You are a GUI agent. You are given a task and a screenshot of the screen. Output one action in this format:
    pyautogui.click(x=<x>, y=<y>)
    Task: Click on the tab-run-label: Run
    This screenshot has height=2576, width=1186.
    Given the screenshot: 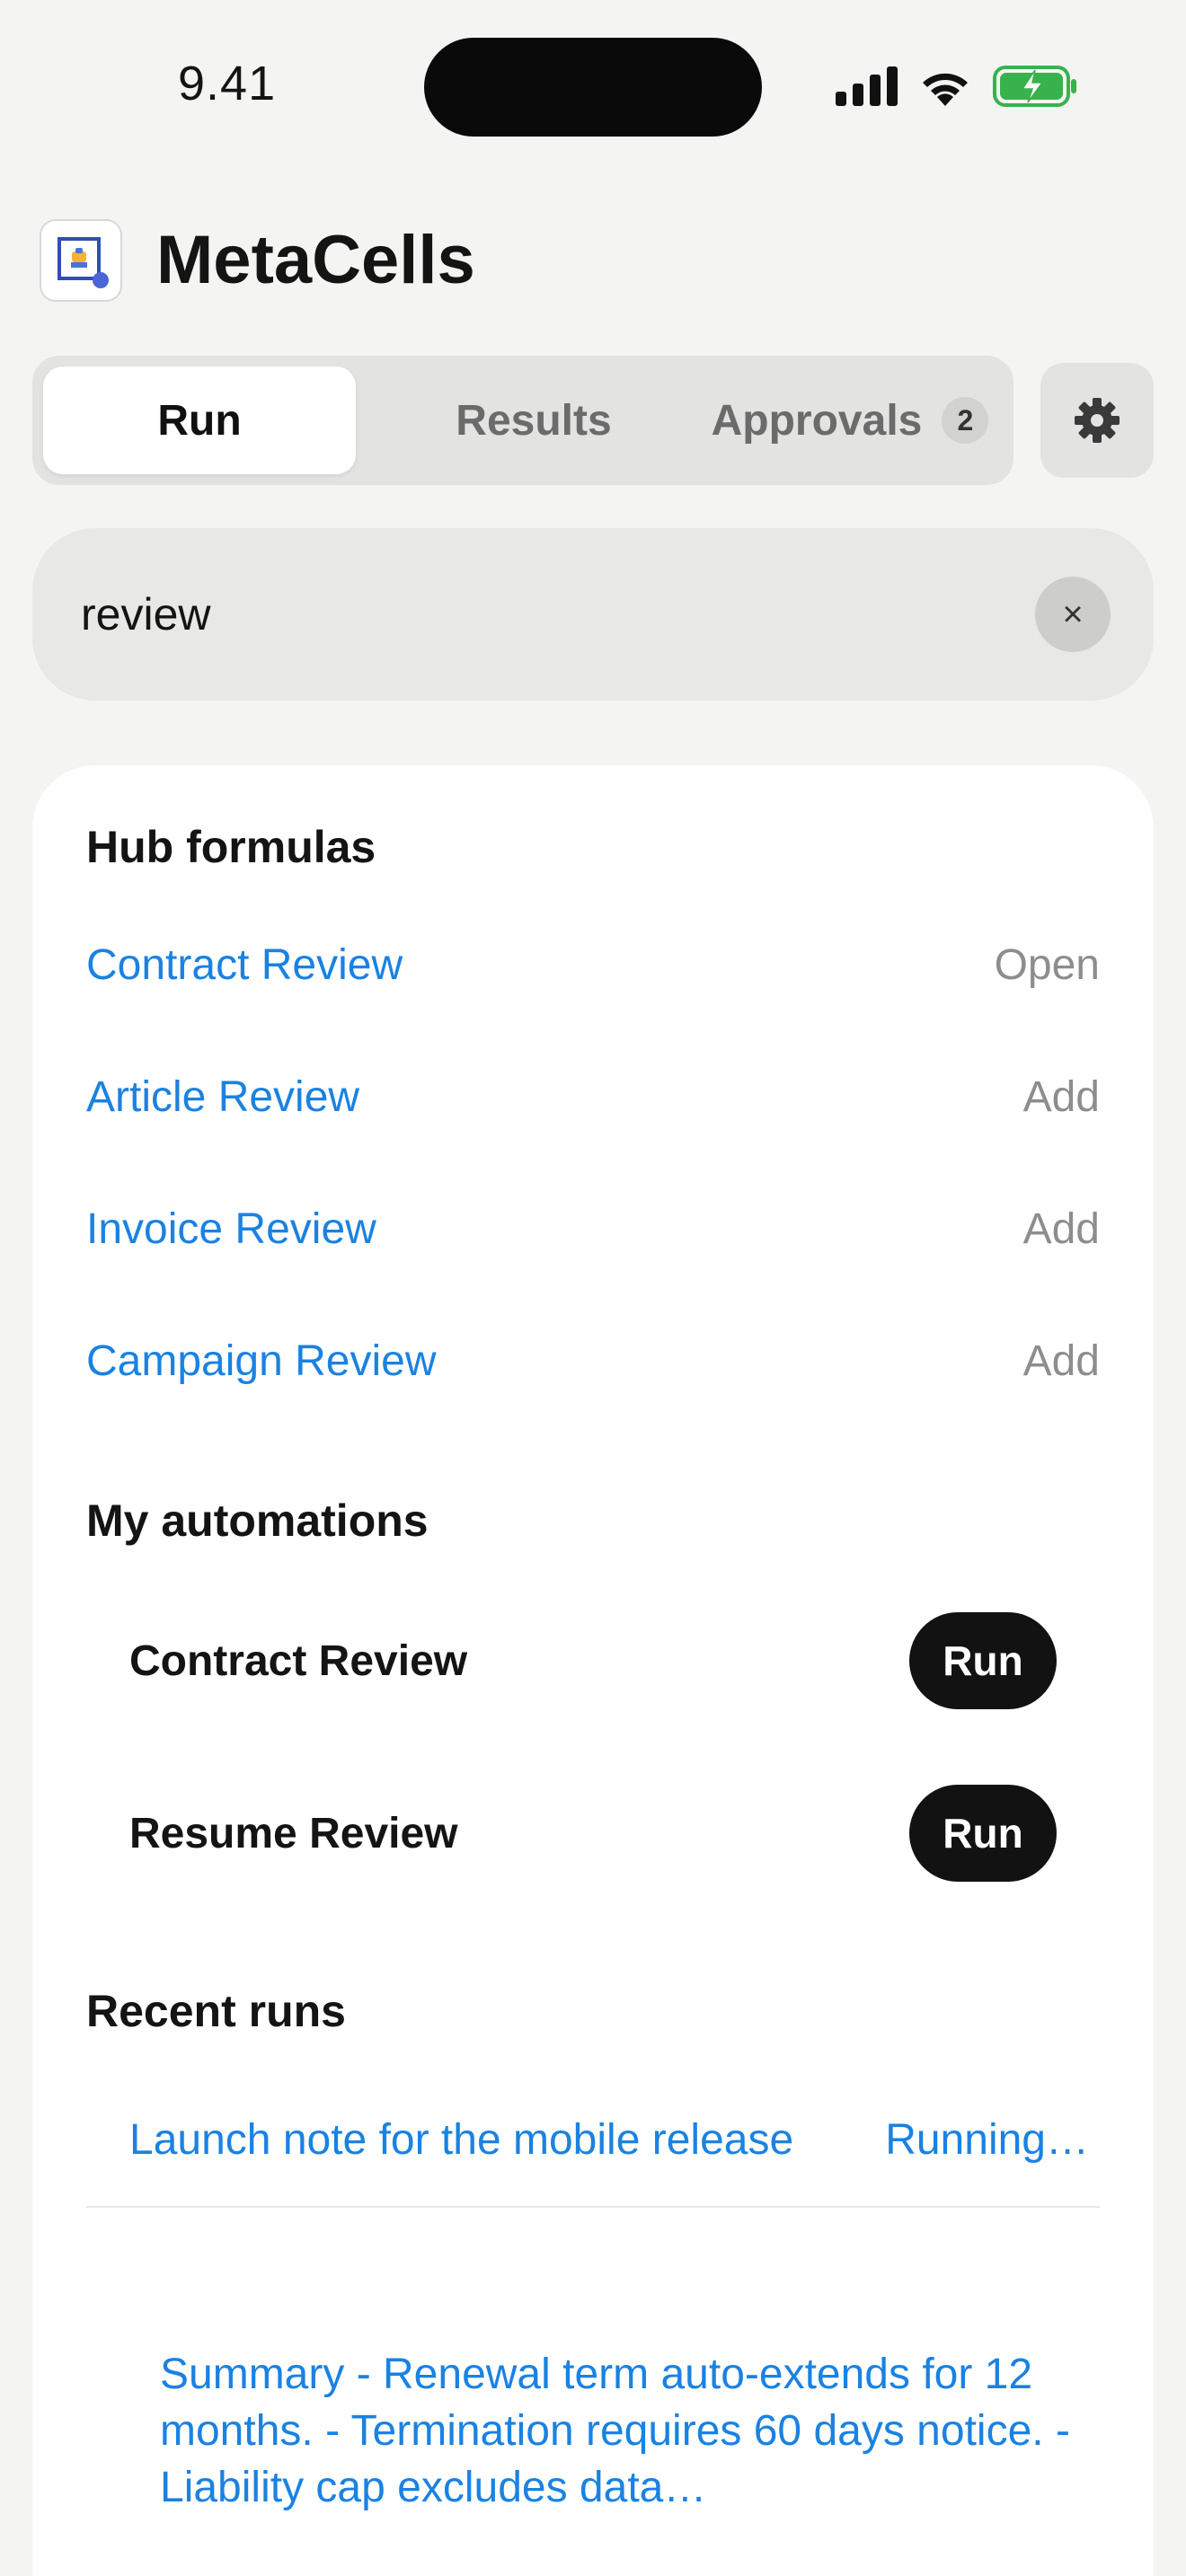 What is the action you would take?
    pyautogui.click(x=199, y=420)
    